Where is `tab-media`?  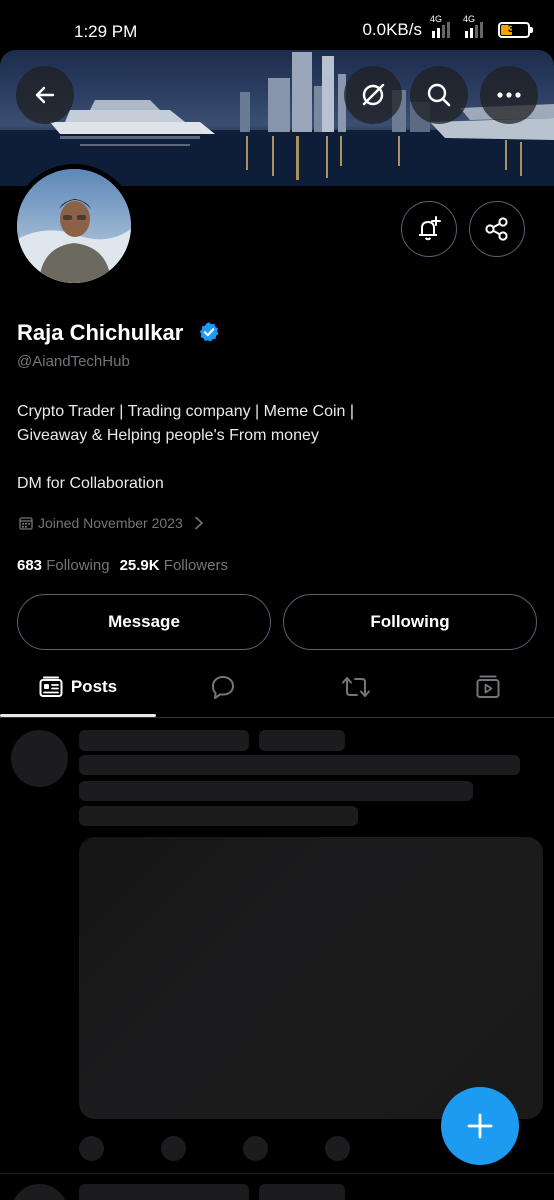
tab-media is located at coordinates (488, 687).